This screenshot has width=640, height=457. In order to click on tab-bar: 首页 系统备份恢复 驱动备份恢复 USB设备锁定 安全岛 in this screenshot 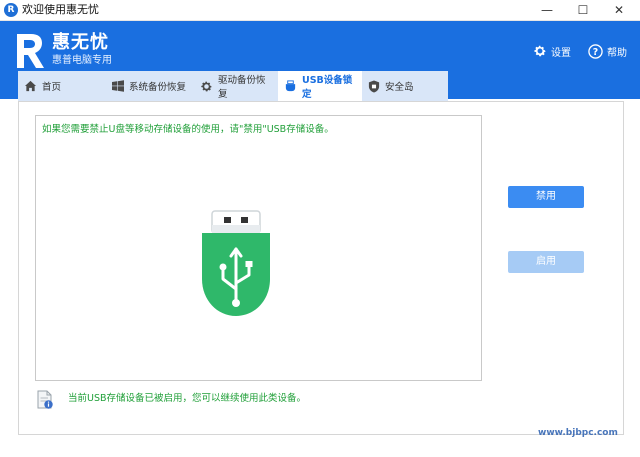, I will do `click(233, 86)`.